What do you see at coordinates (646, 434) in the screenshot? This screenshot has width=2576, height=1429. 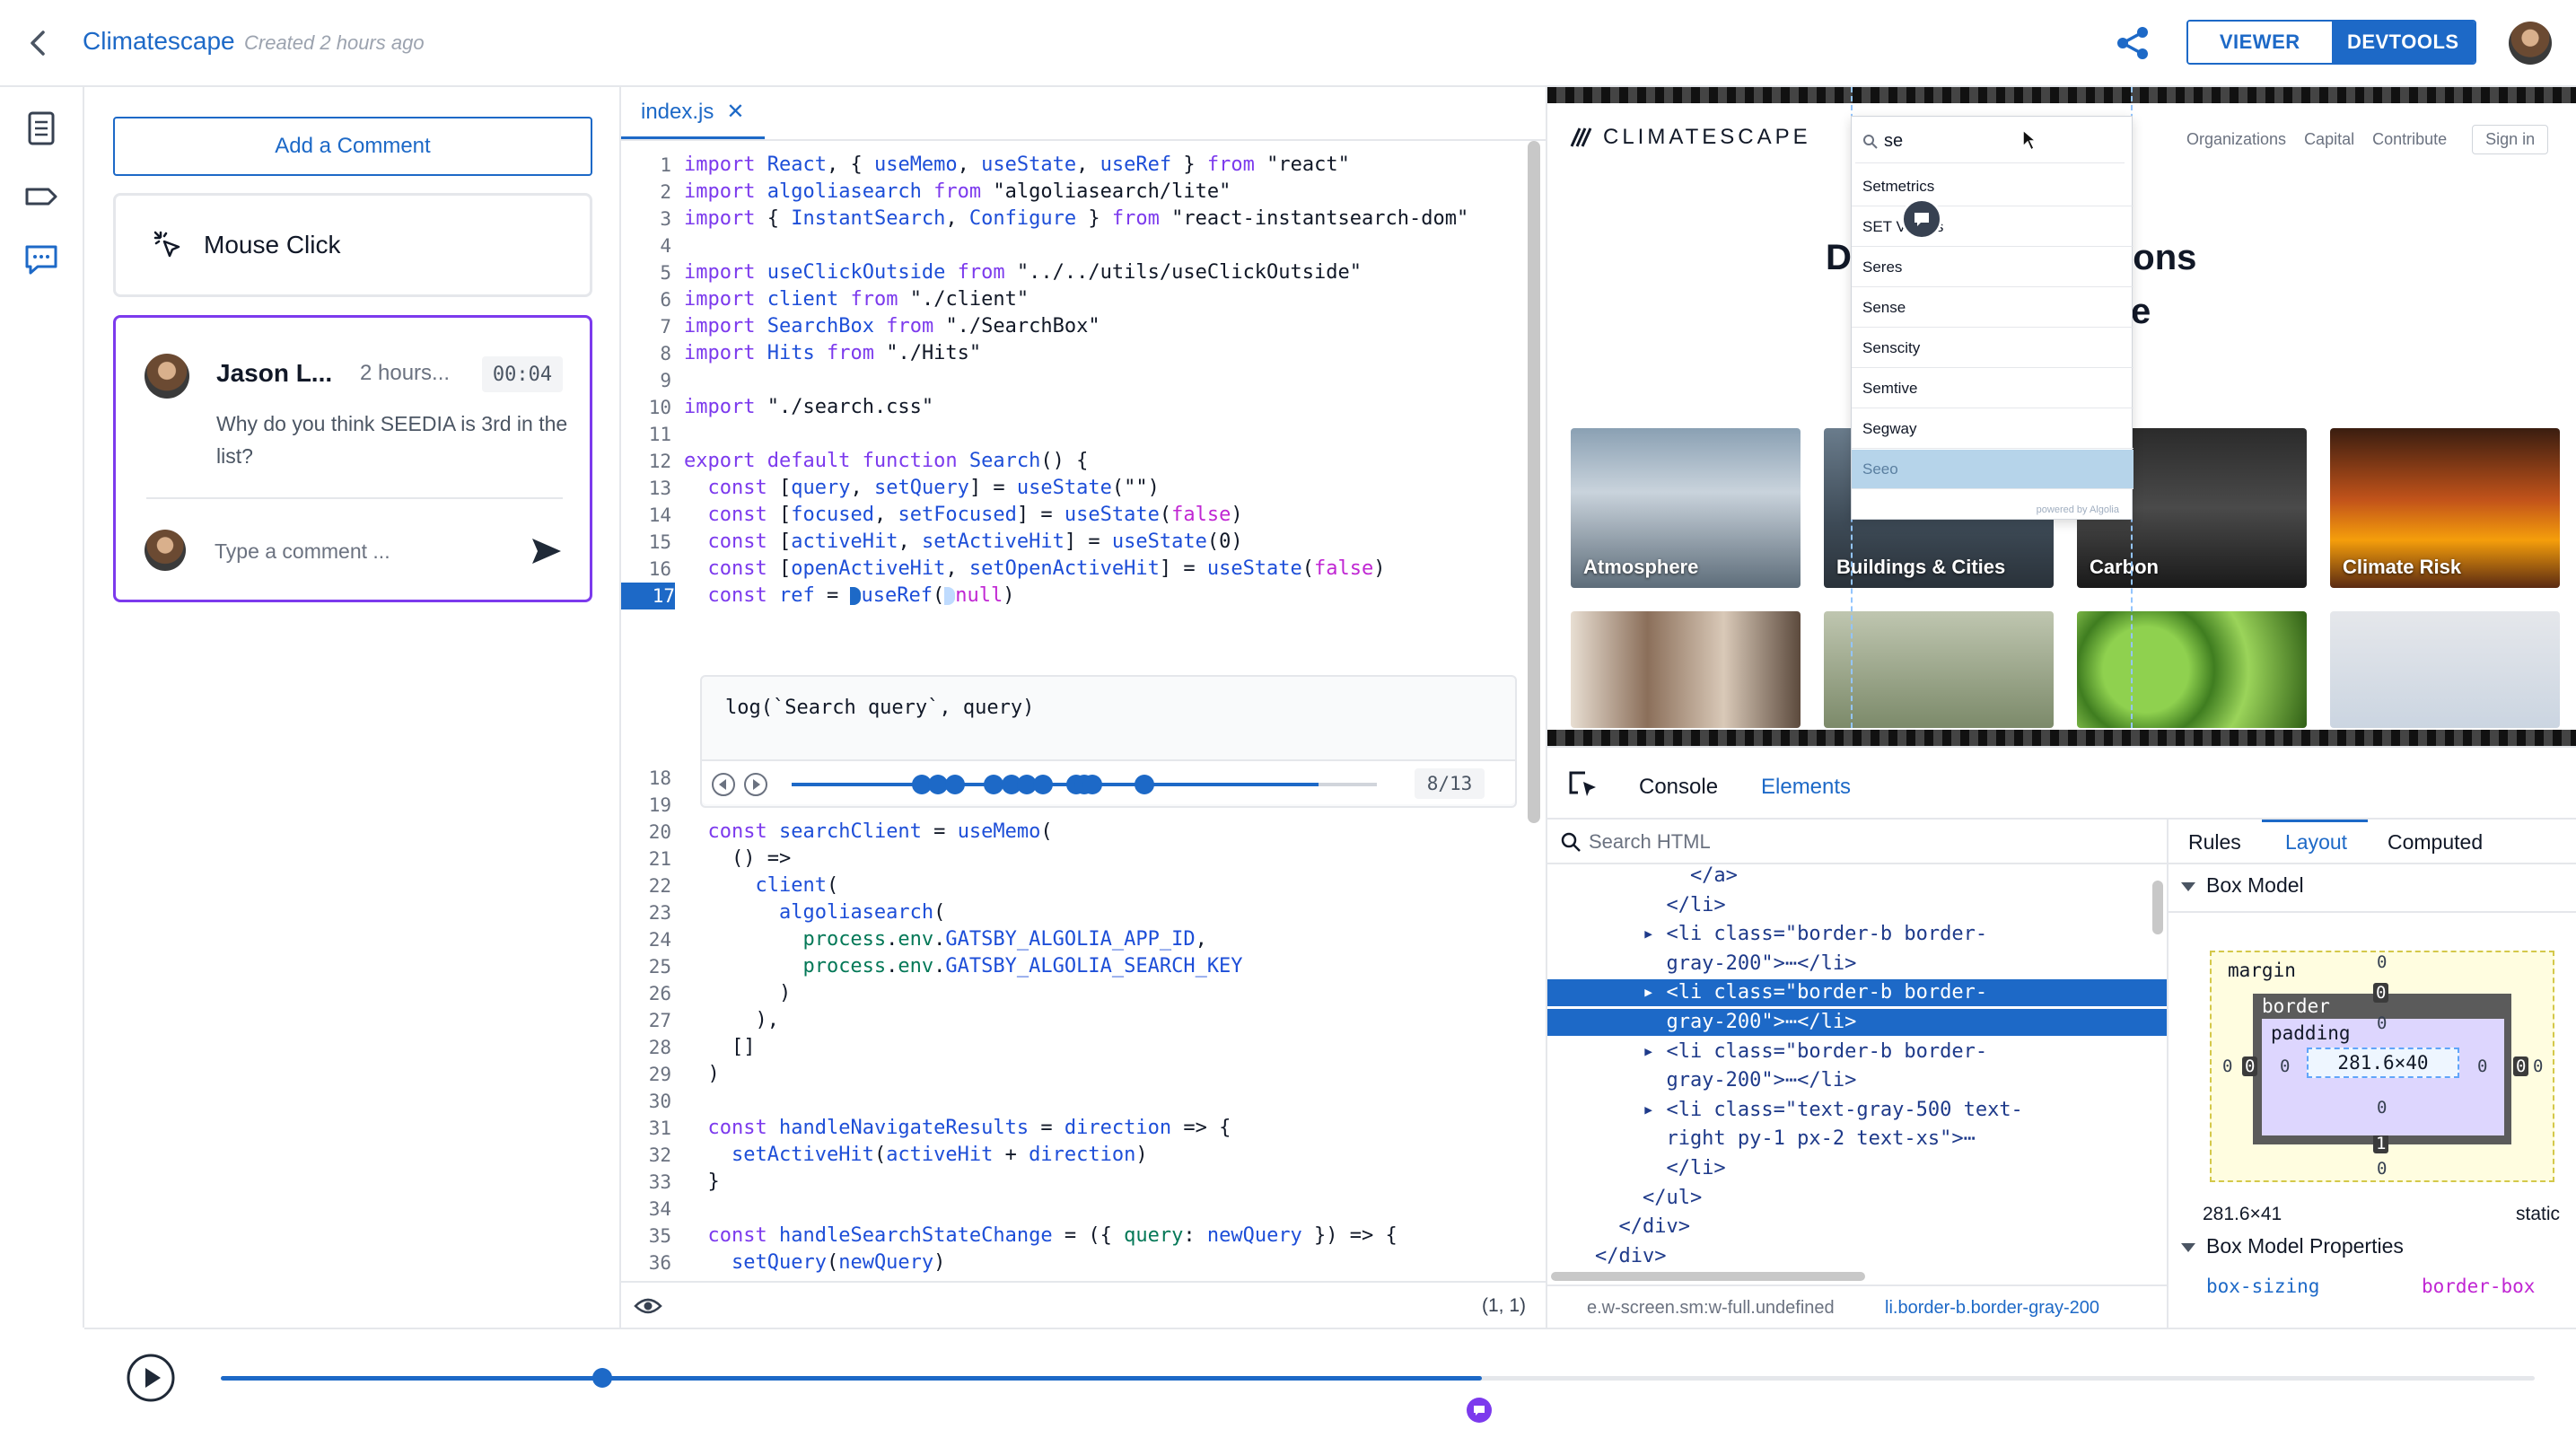 I see `line-number: 11` at bounding box center [646, 434].